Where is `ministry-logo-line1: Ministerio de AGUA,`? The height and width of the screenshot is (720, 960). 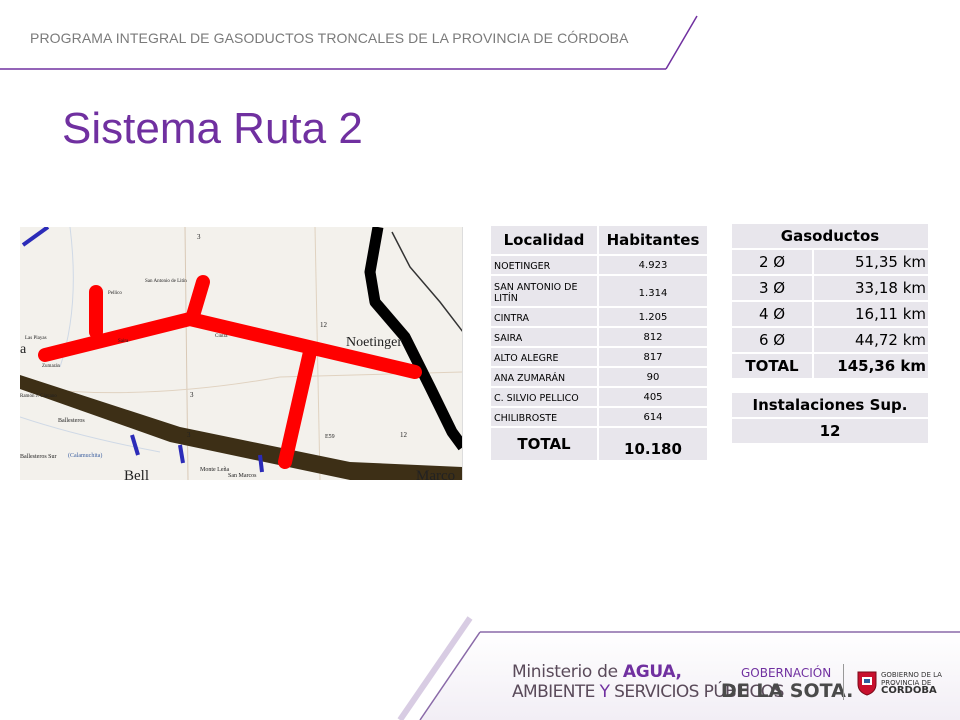 ministry-logo-line1: Ministerio de AGUA, is located at coordinates (597, 672).